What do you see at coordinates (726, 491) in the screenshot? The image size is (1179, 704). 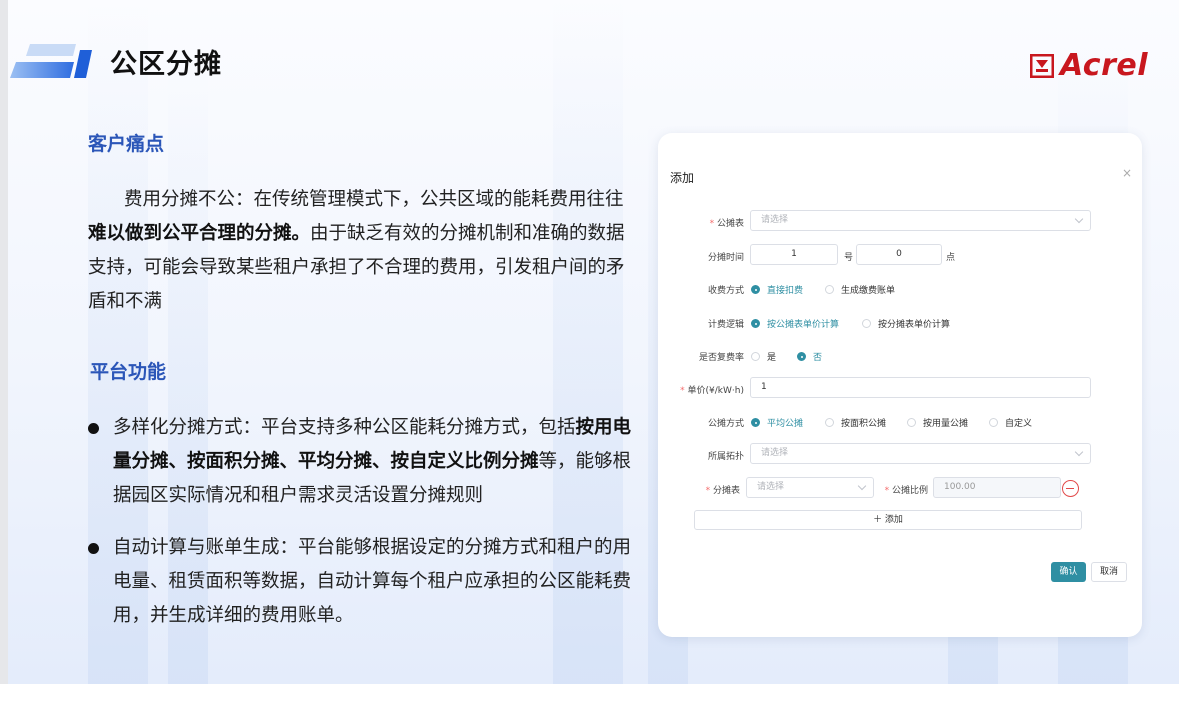 I see `share-meter-label-text: 分摊表` at bounding box center [726, 491].